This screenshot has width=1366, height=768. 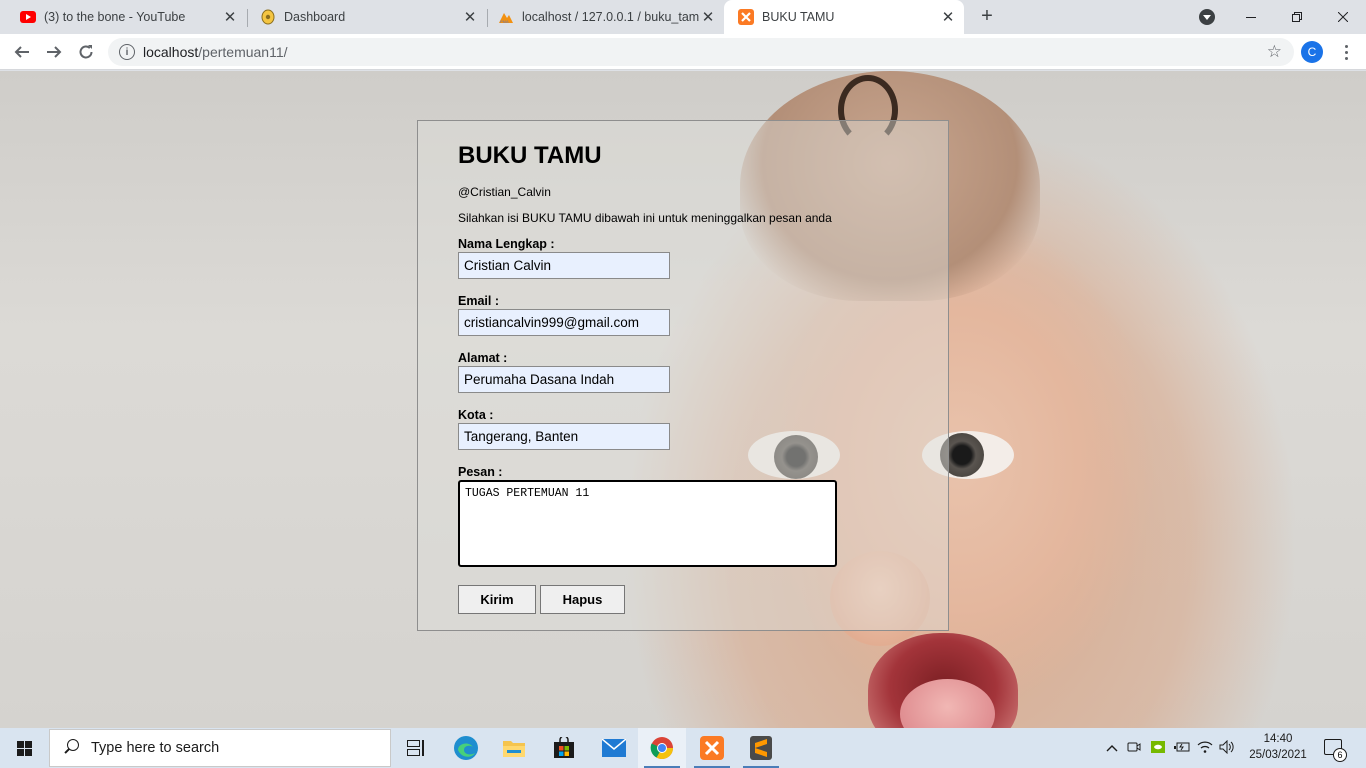 I want to click on tab-title: BUKU TAMU, so click(x=798, y=17).